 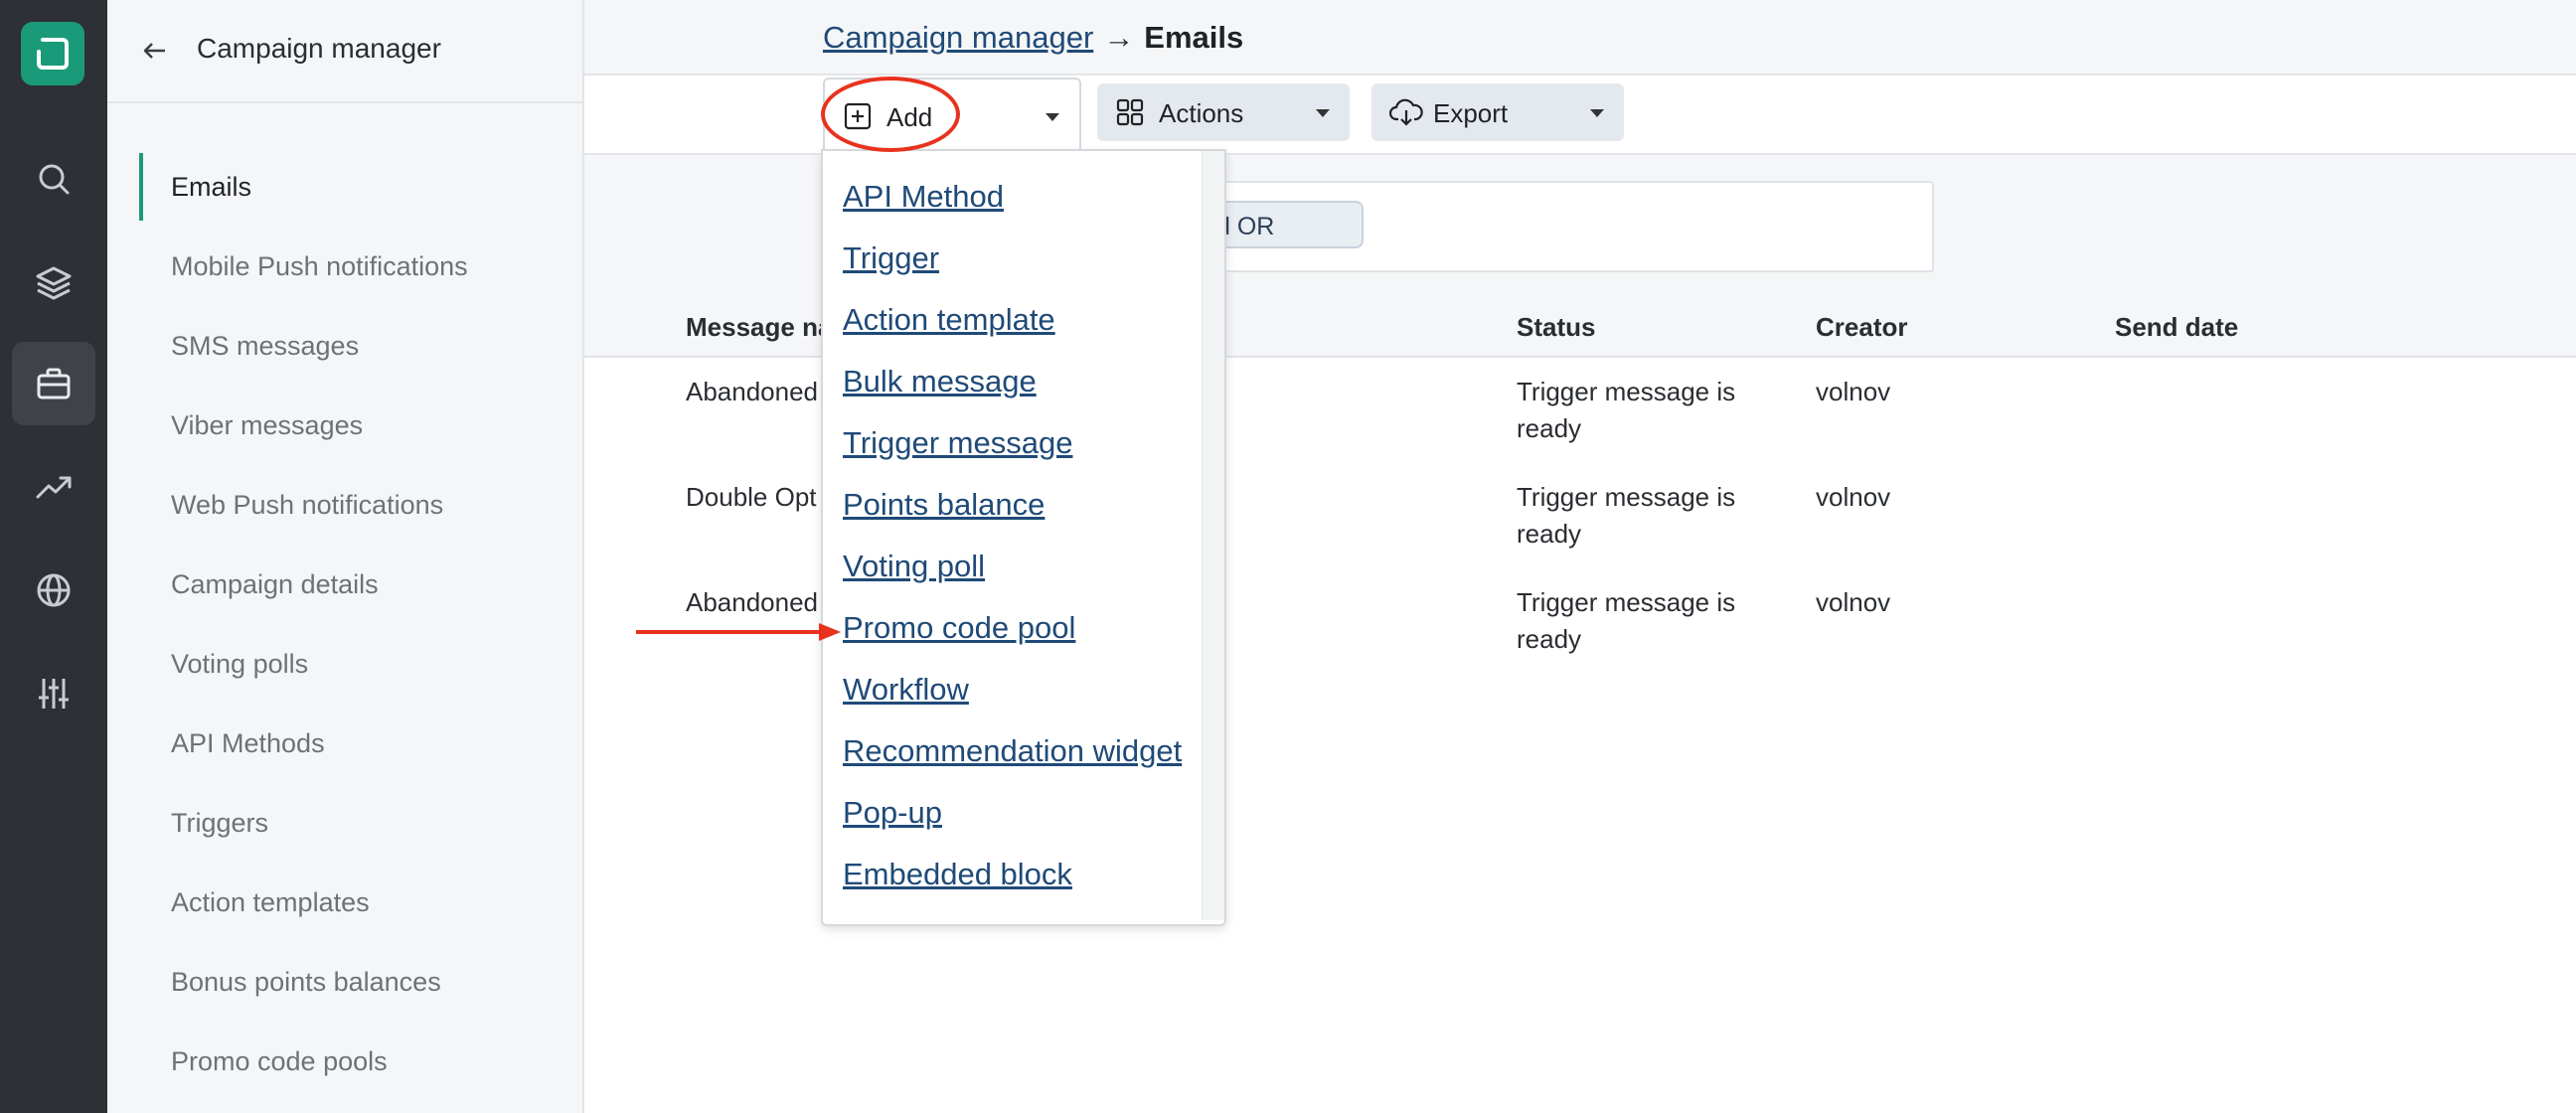 What do you see at coordinates (1201, 113) in the screenshot?
I see `actions-button-label: Actions` at bounding box center [1201, 113].